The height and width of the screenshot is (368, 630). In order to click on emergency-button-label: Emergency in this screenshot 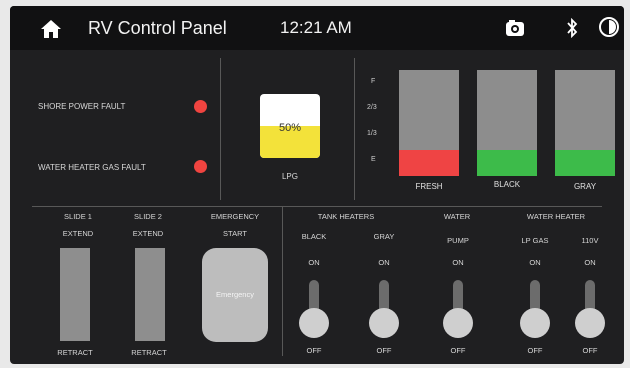, I will do `click(235, 294)`.